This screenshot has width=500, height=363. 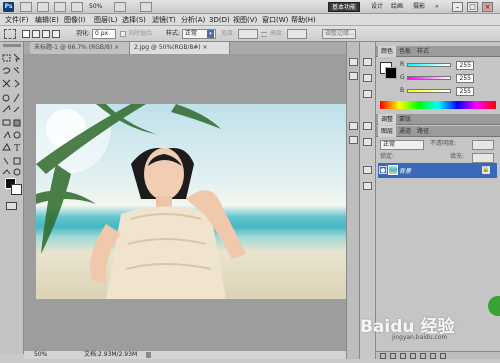 I want to click on move-tool-icon, so click(x=17, y=58).